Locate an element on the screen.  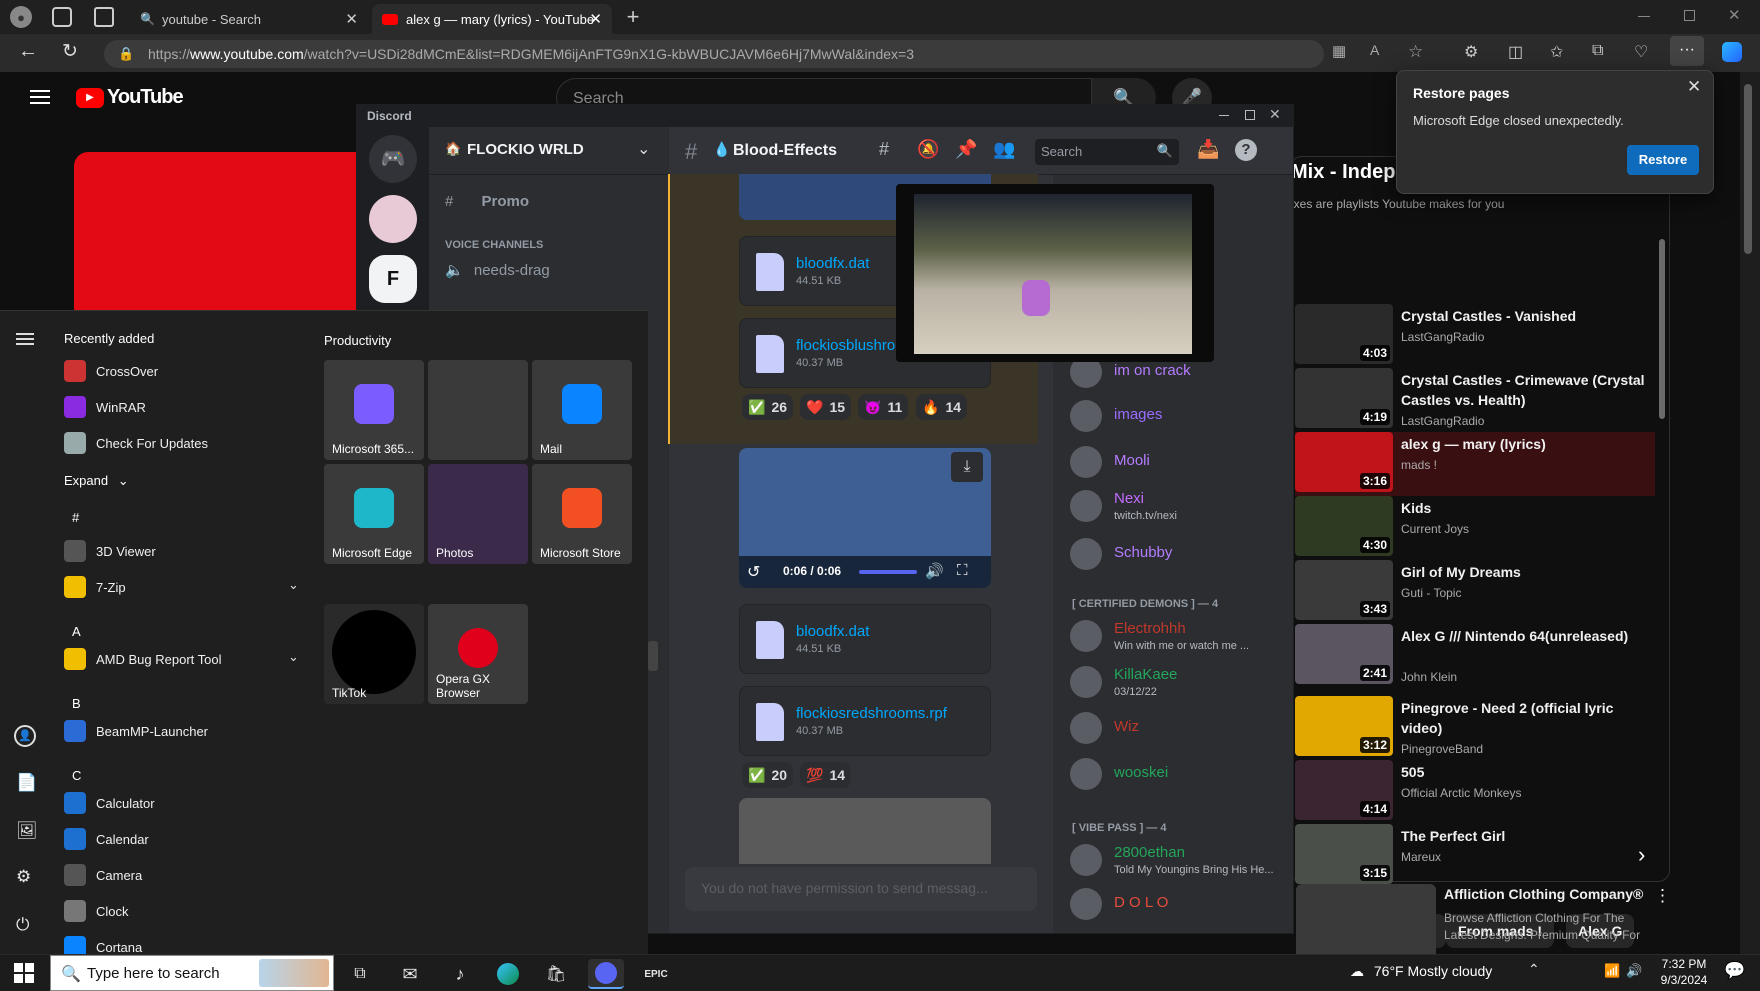
video-title: Alex G /// Nintendo 64(unreleased) is located at coordinates (1528, 636).